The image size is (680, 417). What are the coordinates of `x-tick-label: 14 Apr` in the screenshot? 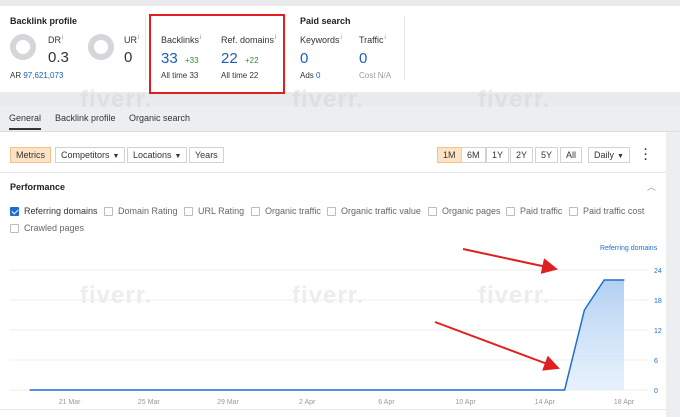 It's located at (545, 402).